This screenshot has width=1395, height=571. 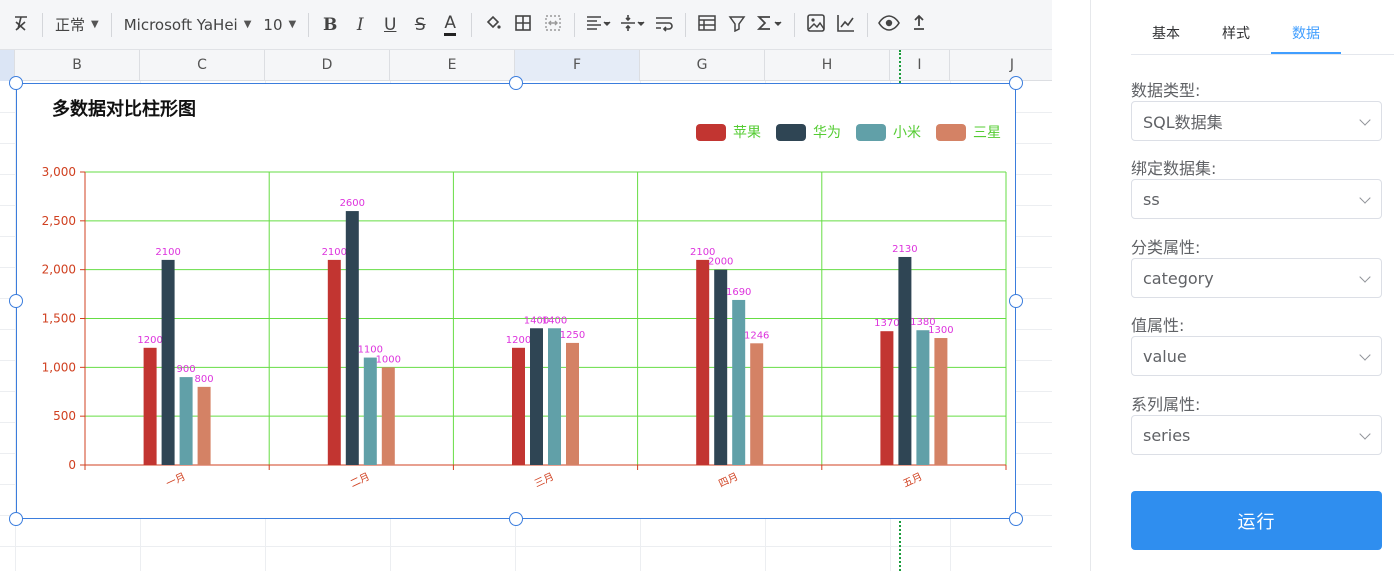 I want to click on value-attr-label: 值属性:, so click(x=1158, y=325).